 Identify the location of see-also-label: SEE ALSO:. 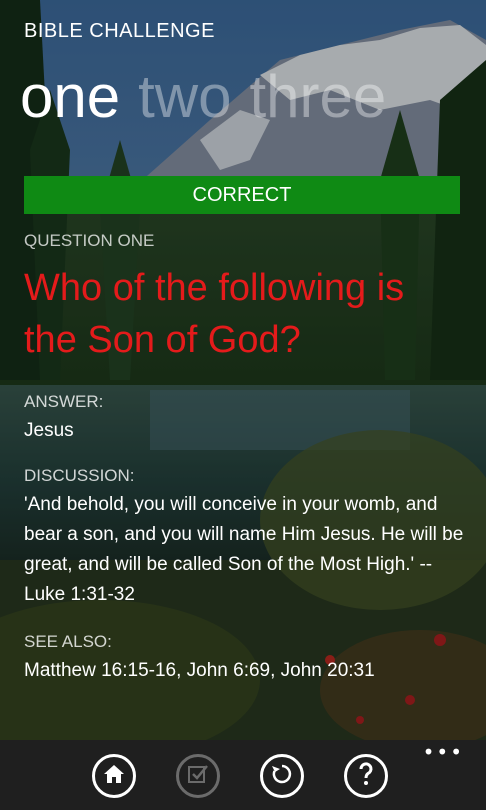
(68, 641).